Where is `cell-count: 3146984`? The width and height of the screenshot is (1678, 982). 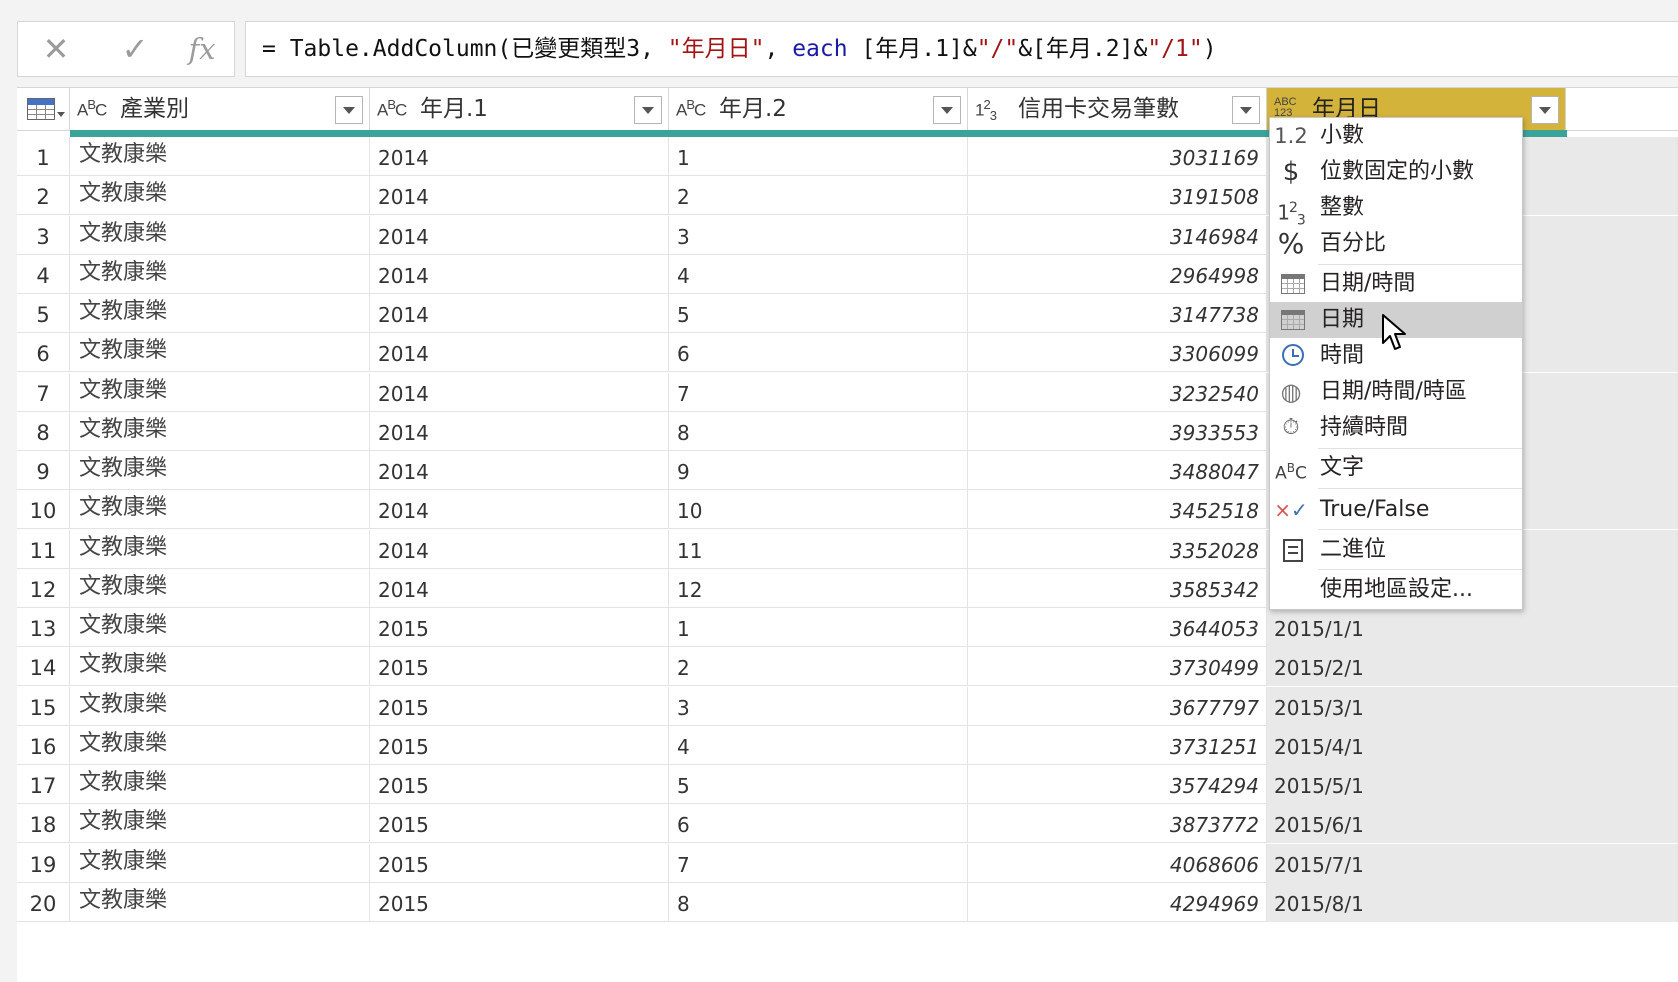
cell-count: 3146984 is located at coordinates (1117, 235).